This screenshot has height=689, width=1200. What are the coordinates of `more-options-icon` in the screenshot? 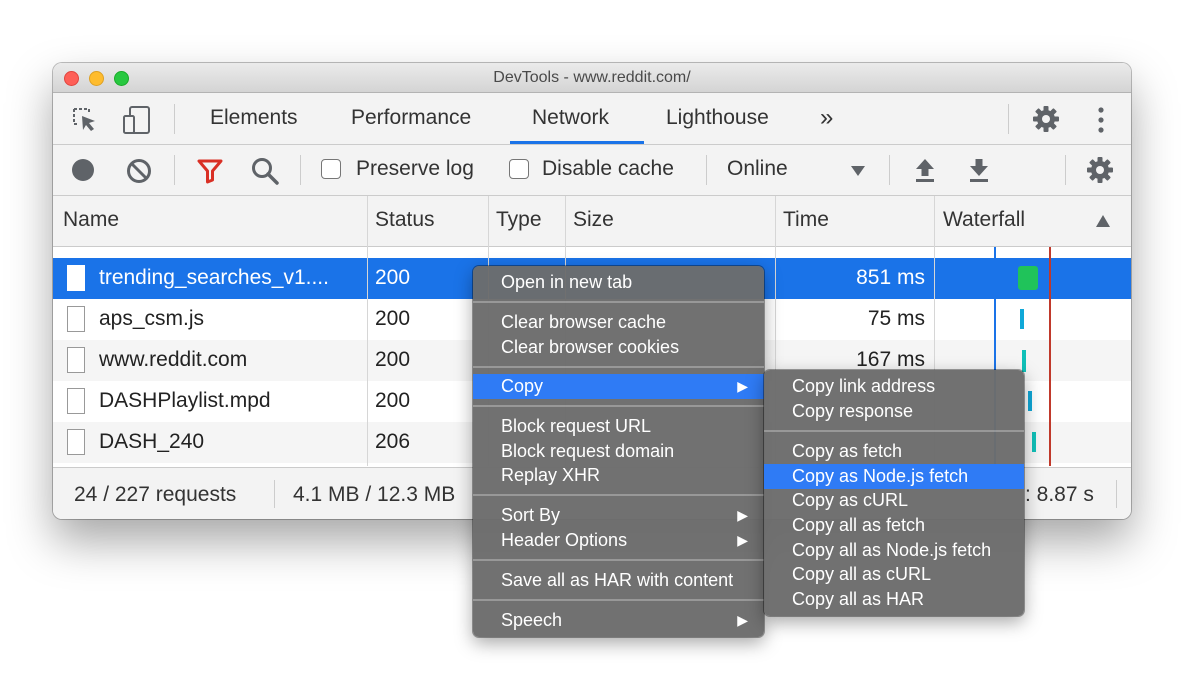 It's located at (1101, 120).